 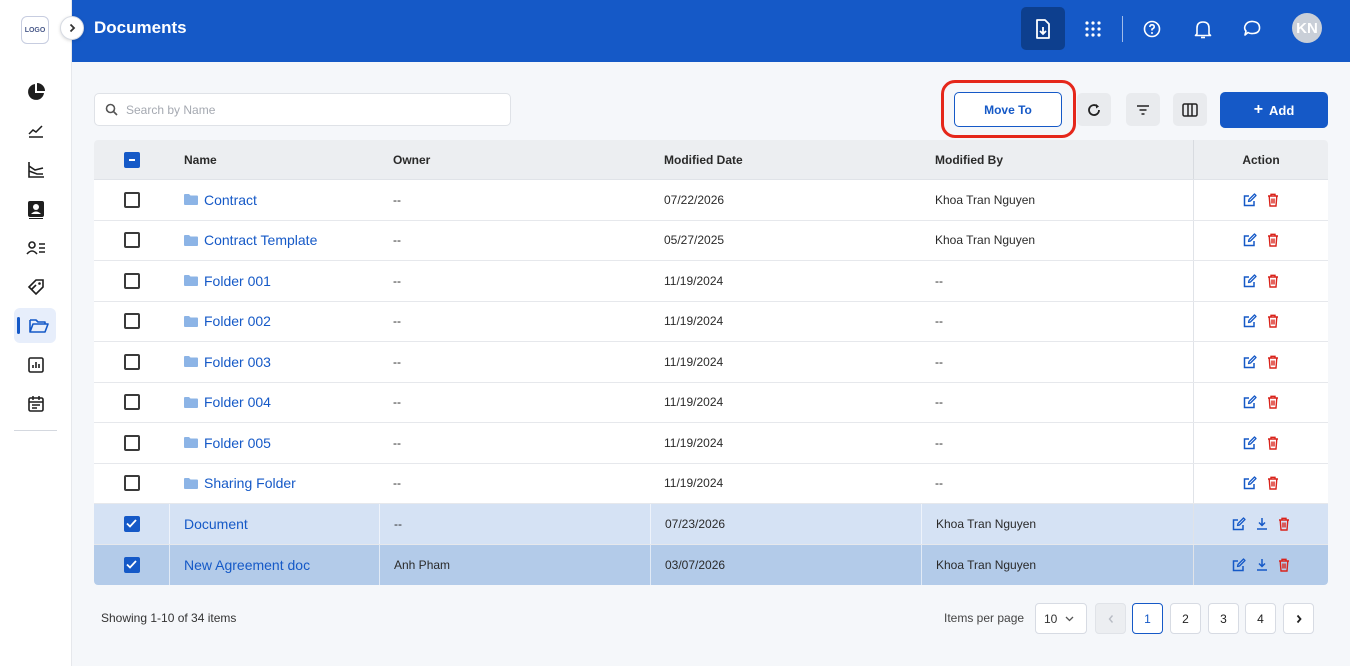 I want to click on sidebar-item-calendar, so click(x=36, y=403).